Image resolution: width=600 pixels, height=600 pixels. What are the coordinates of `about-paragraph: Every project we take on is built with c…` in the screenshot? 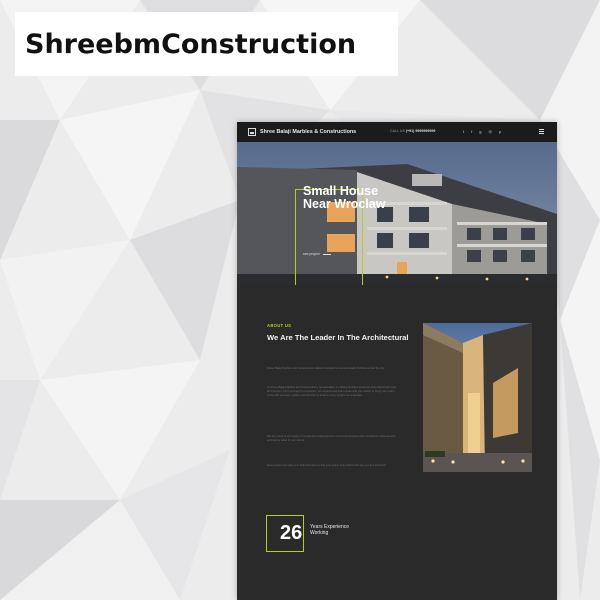 It's located at (327, 465).